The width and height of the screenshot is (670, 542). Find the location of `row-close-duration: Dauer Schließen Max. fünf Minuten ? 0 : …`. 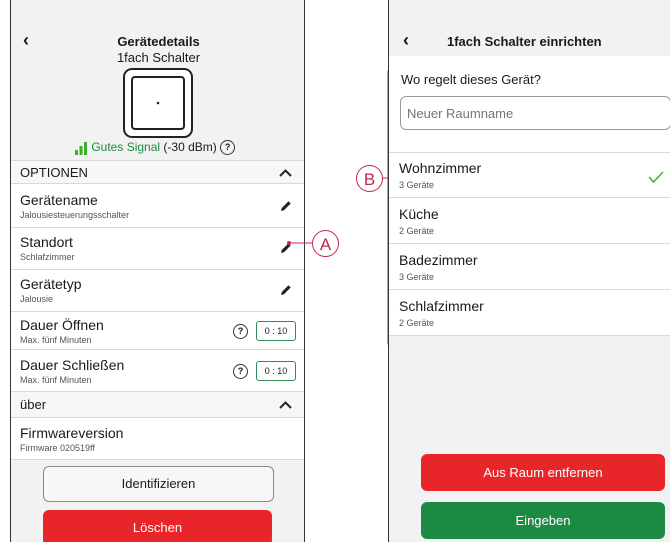

row-close-duration: Dauer Schließen Max. fünf Minuten ? 0 : … is located at coordinates (157, 371).